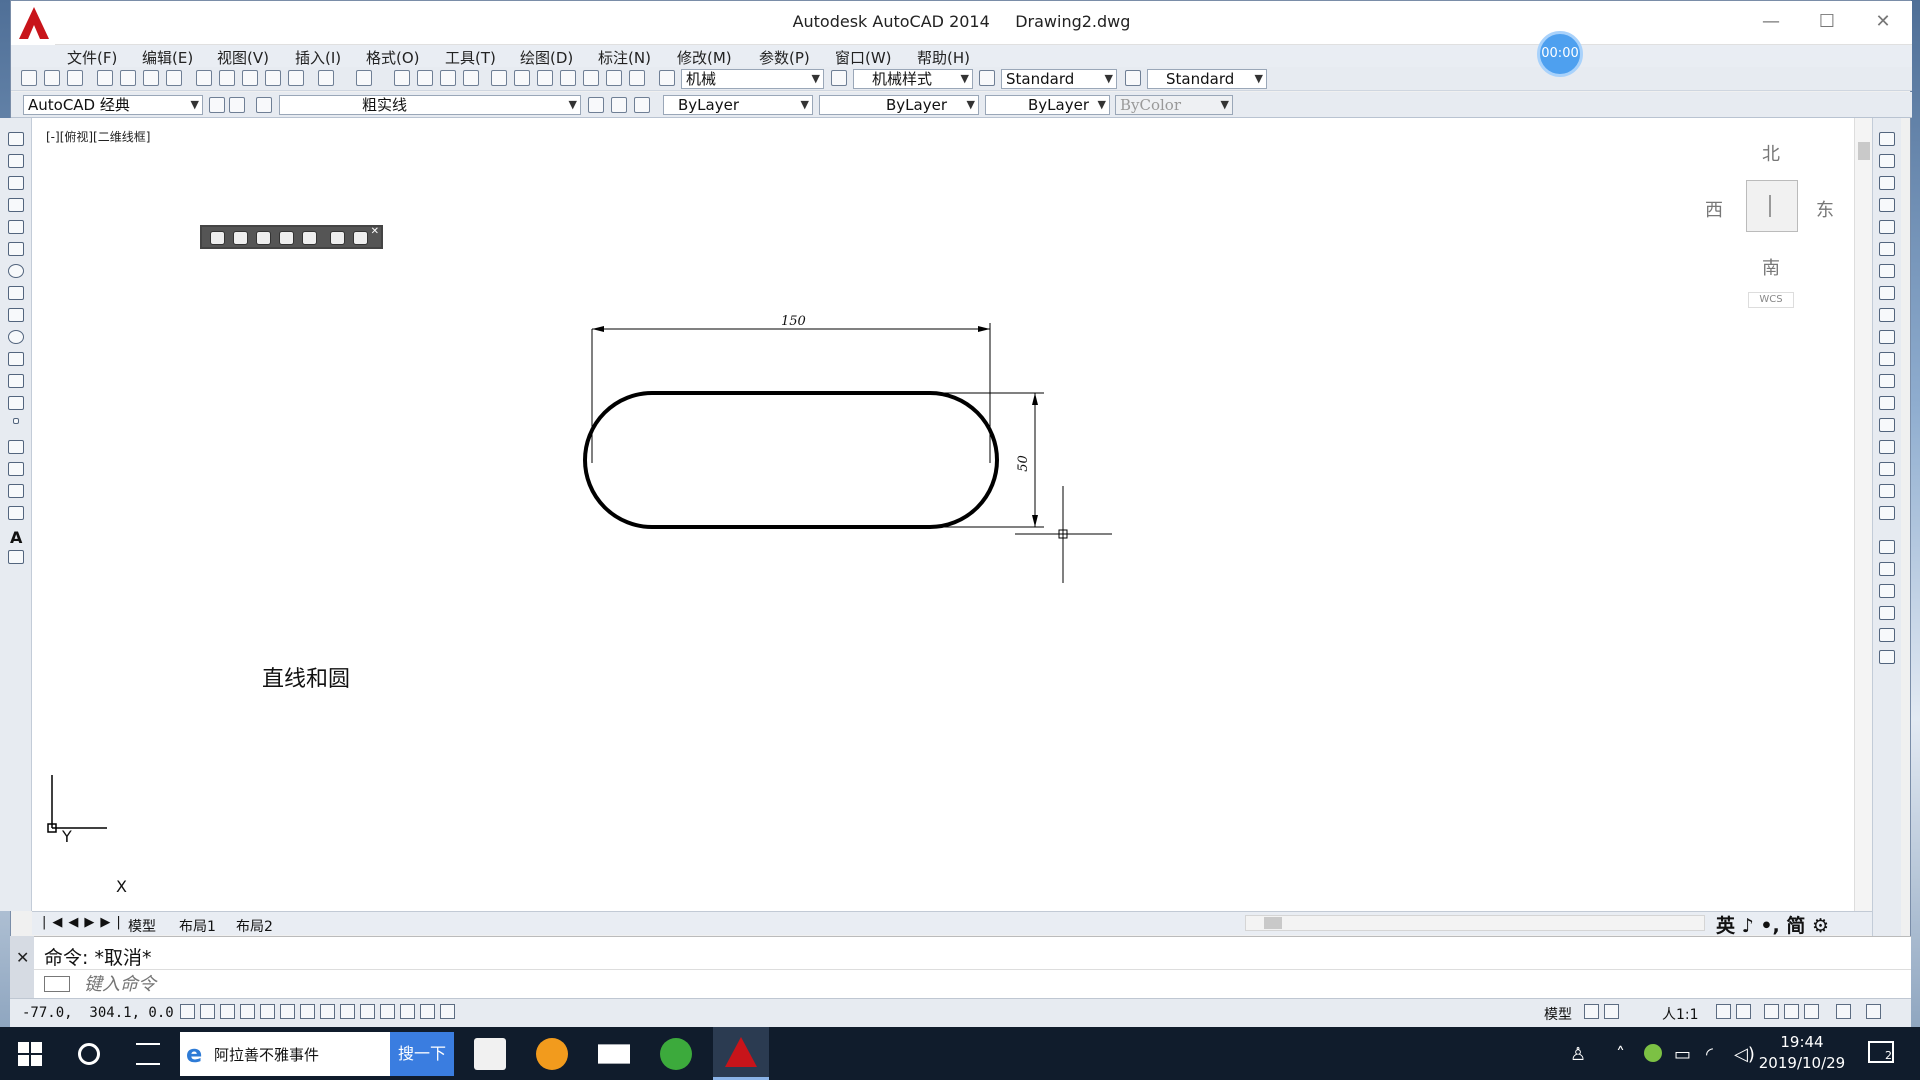 The image size is (1920, 1080). Describe the element at coordinates (791, 460) in the screenshot. I see `slot-outline` at that location.